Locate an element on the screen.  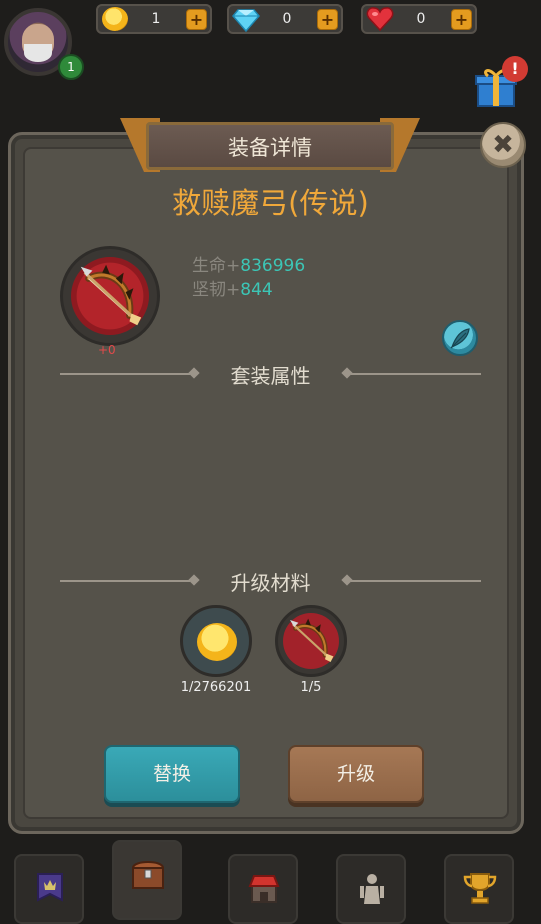
heart-value: 0 is located at coordinates (421, 19).